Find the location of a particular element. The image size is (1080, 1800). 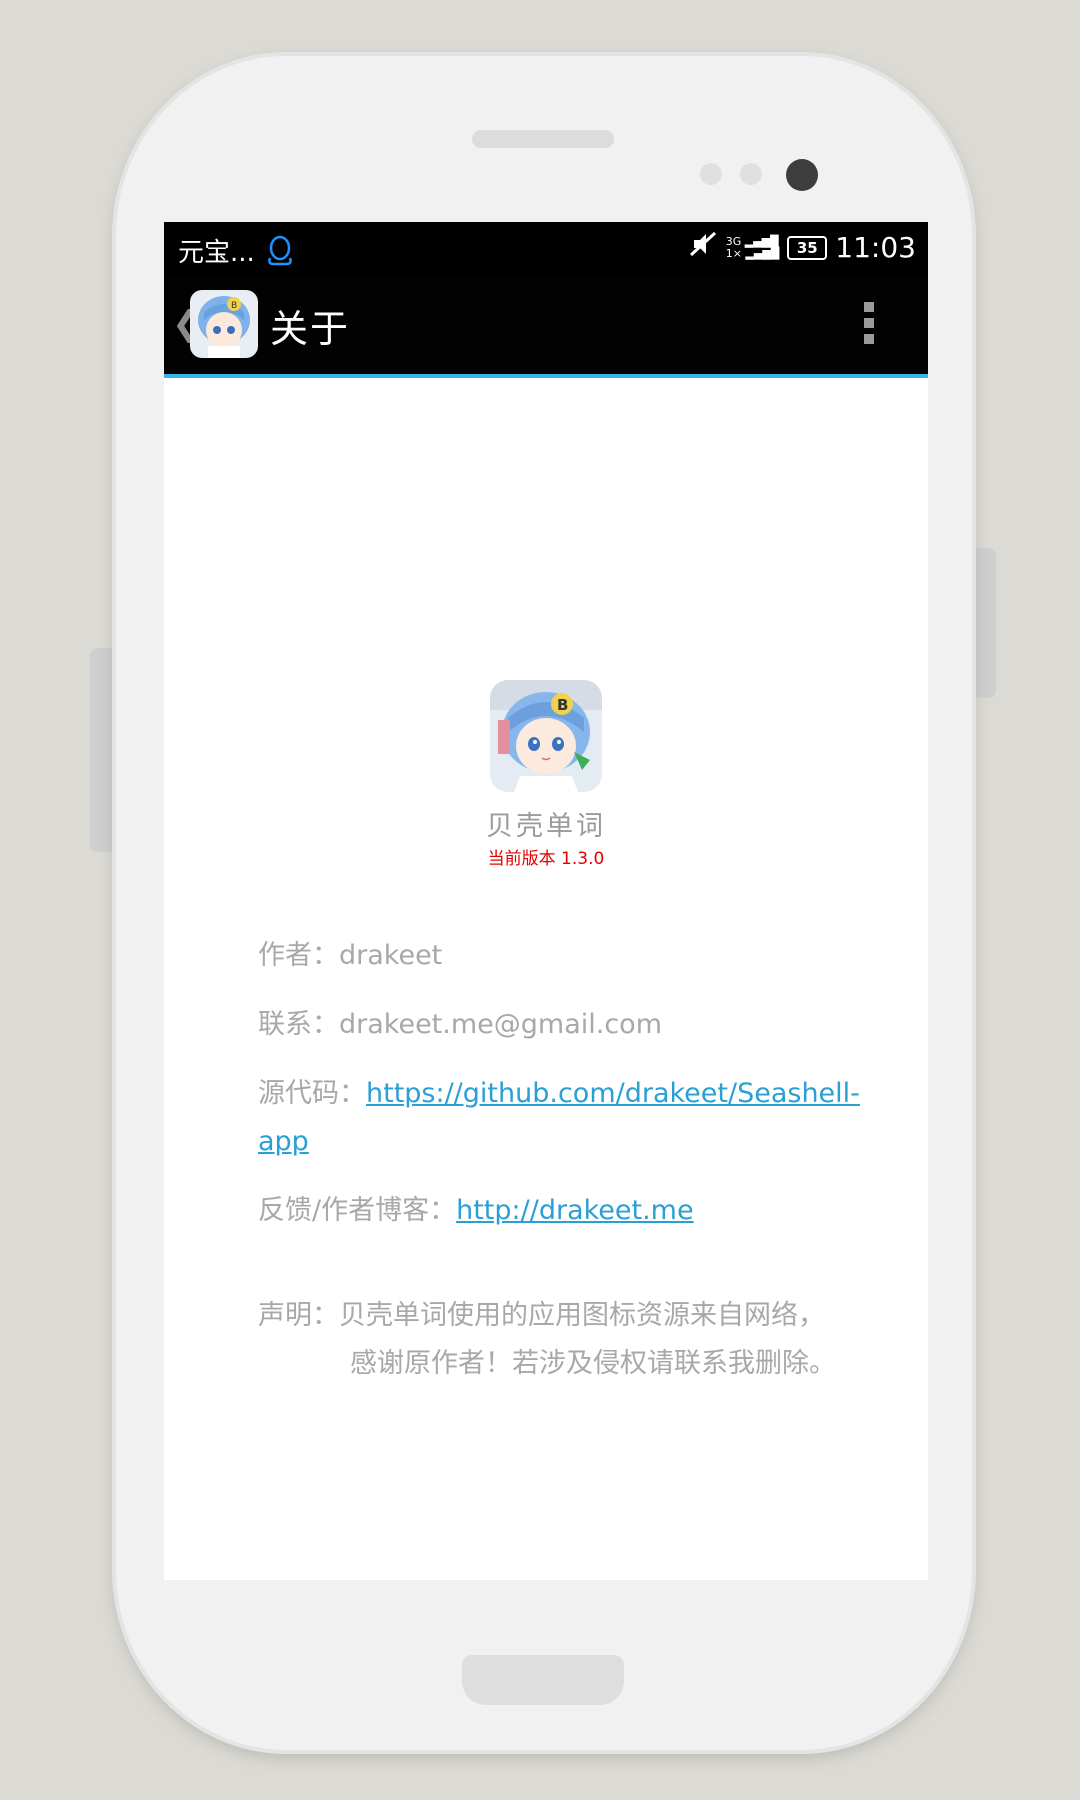

app-name: 贝壳单词 is located at coordinates (546, 826).